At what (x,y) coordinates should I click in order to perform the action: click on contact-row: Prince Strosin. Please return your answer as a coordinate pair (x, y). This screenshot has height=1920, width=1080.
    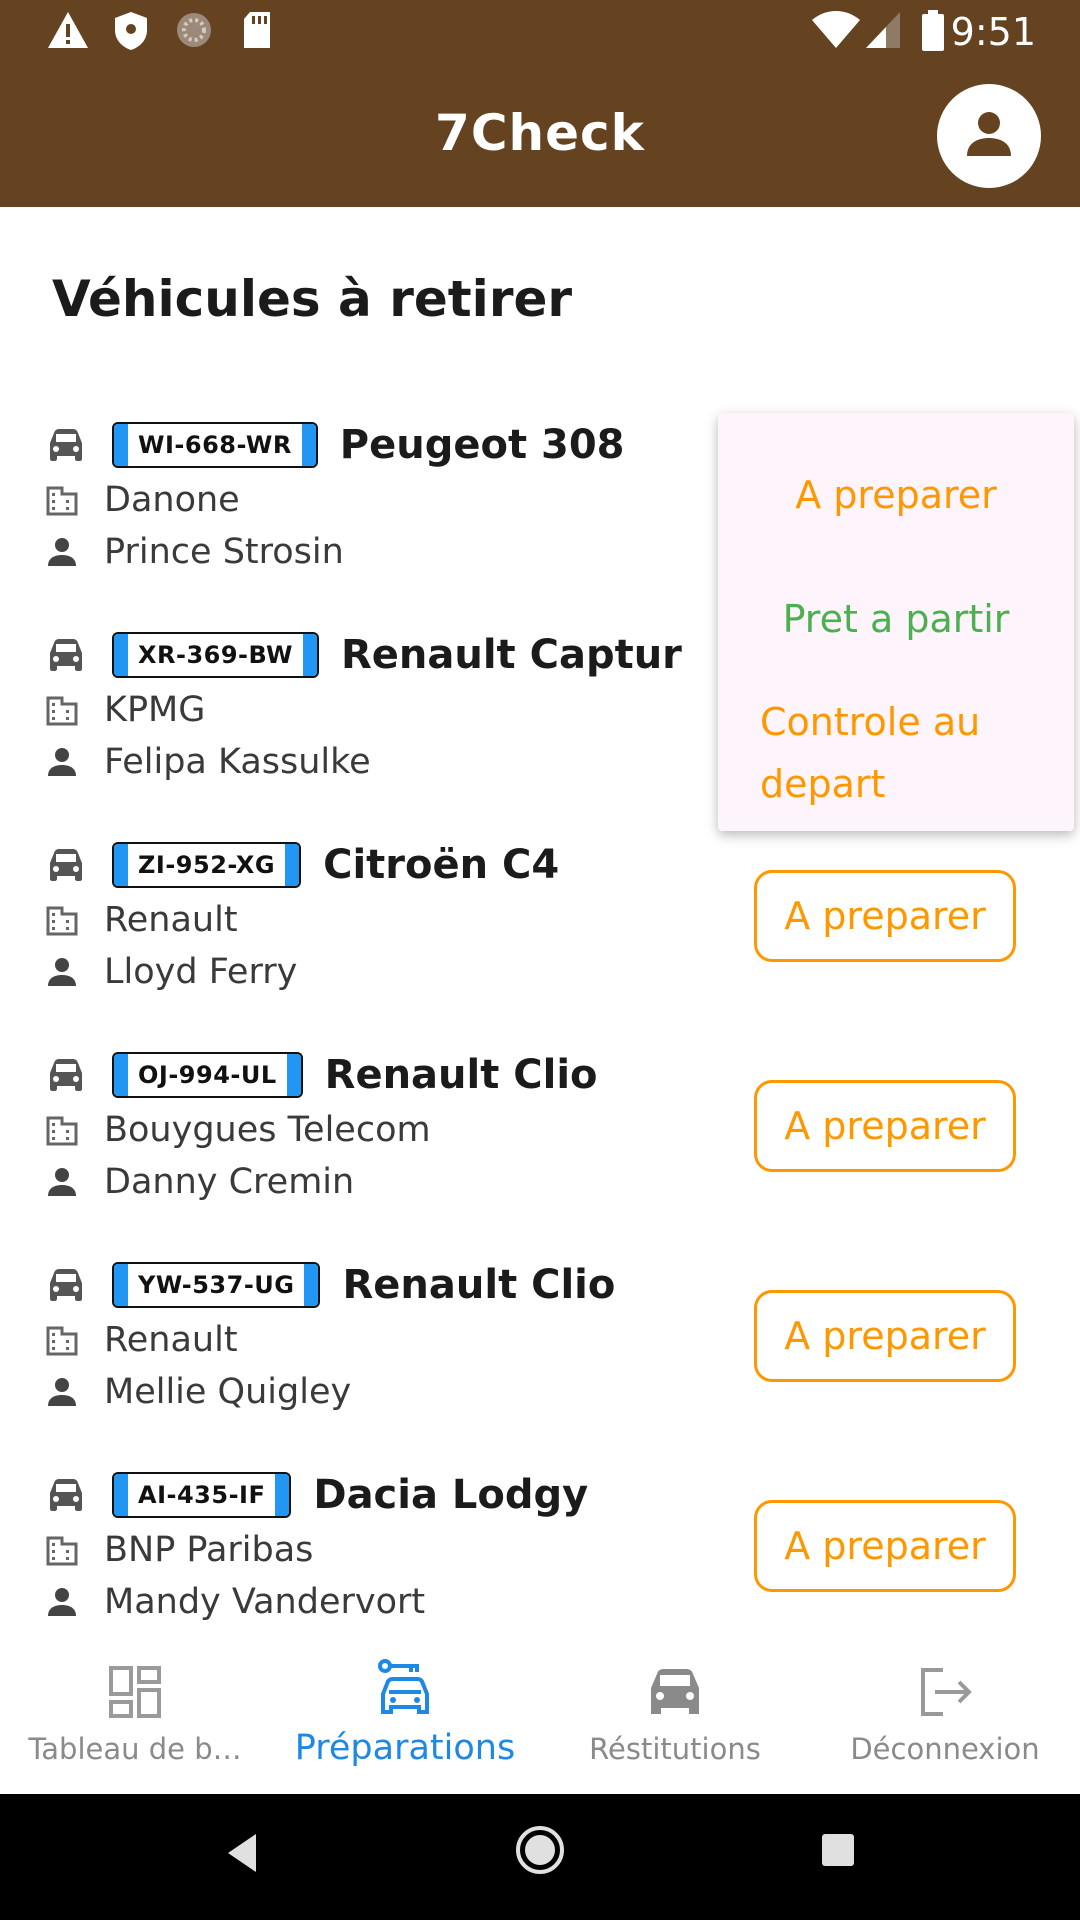
    Looking at the image, I should click on (195, 552).